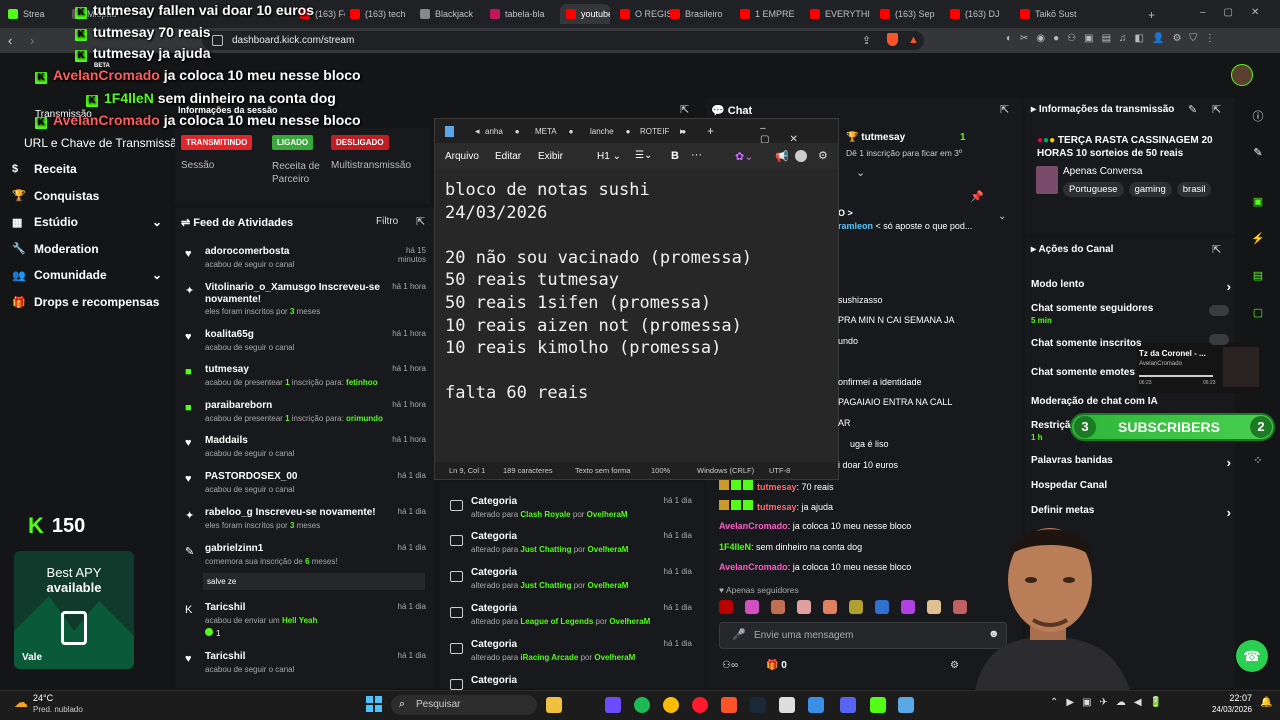  Describe the element at coordinates (776, 665) in the screenshot. I see `gift-count: 🎁 0` at that location.